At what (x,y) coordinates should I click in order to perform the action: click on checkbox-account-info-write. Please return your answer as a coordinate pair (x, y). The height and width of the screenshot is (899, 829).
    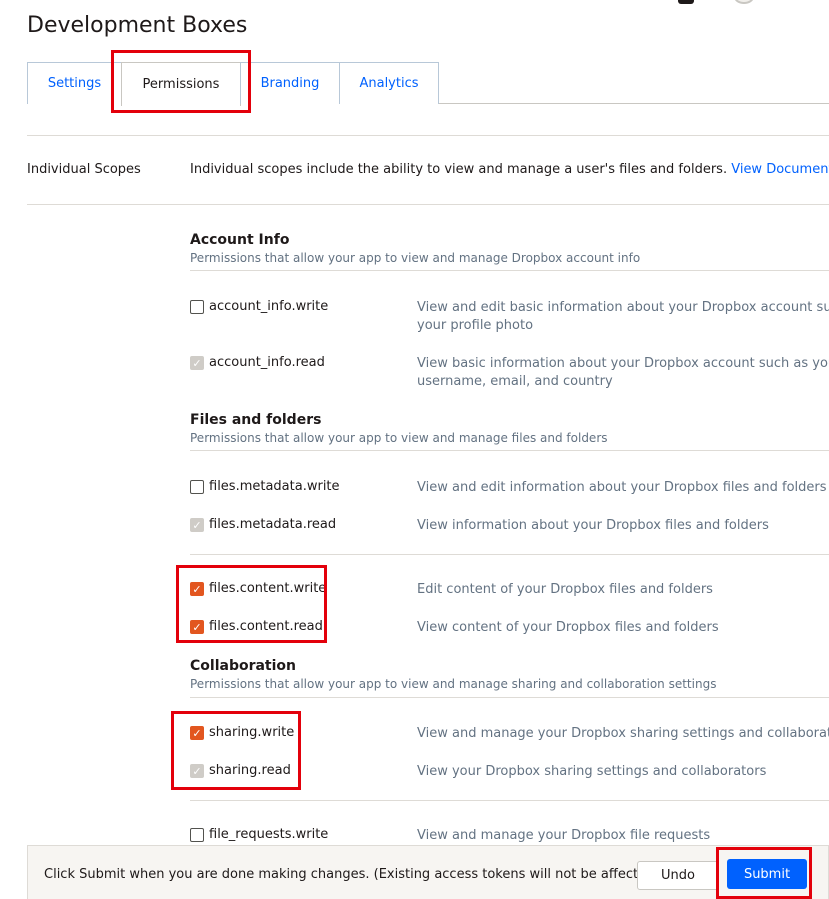
    Looking at the image, I should click on (197, 307).